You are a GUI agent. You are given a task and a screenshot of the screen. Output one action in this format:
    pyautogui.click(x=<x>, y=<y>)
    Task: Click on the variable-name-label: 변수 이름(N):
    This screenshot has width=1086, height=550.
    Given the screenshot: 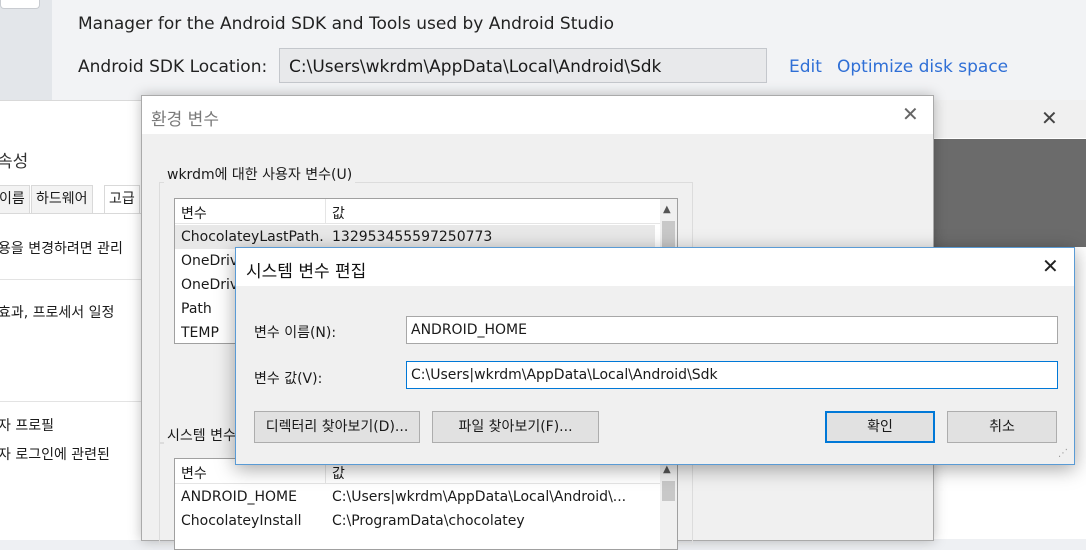 What is the action you would take?
    pyautogui.click(x=295, y=333)
    